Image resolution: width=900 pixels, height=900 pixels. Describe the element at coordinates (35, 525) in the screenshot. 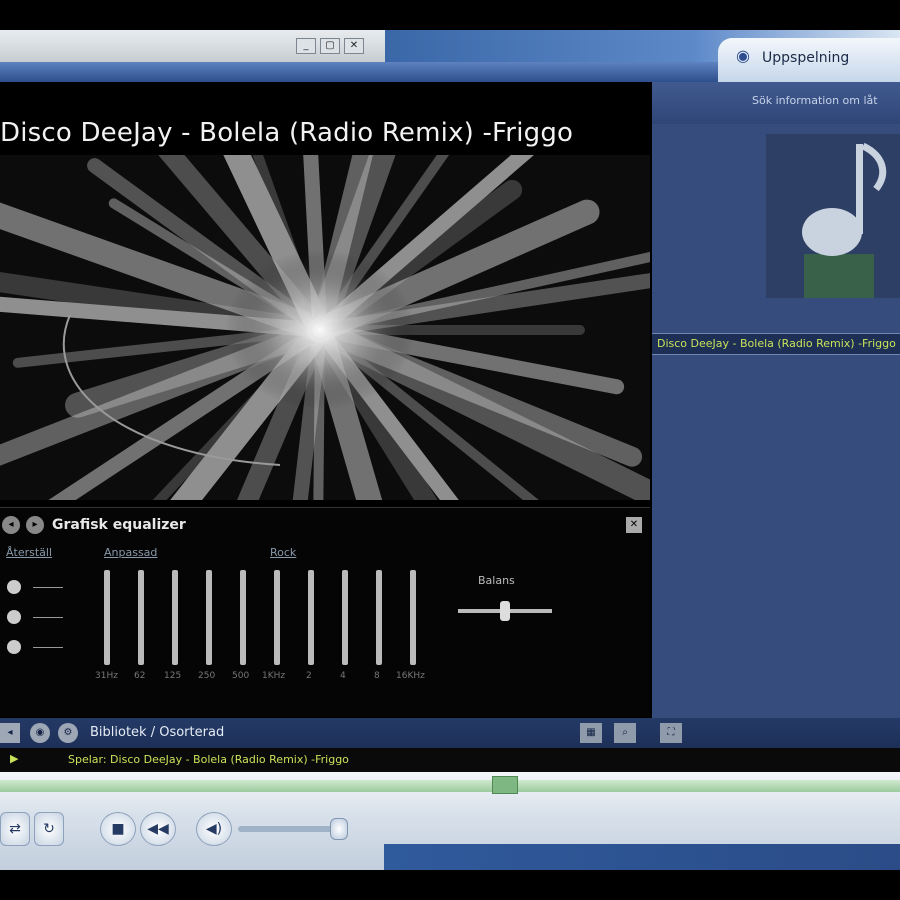

I see `eq-next-icon: ▸` at that location.